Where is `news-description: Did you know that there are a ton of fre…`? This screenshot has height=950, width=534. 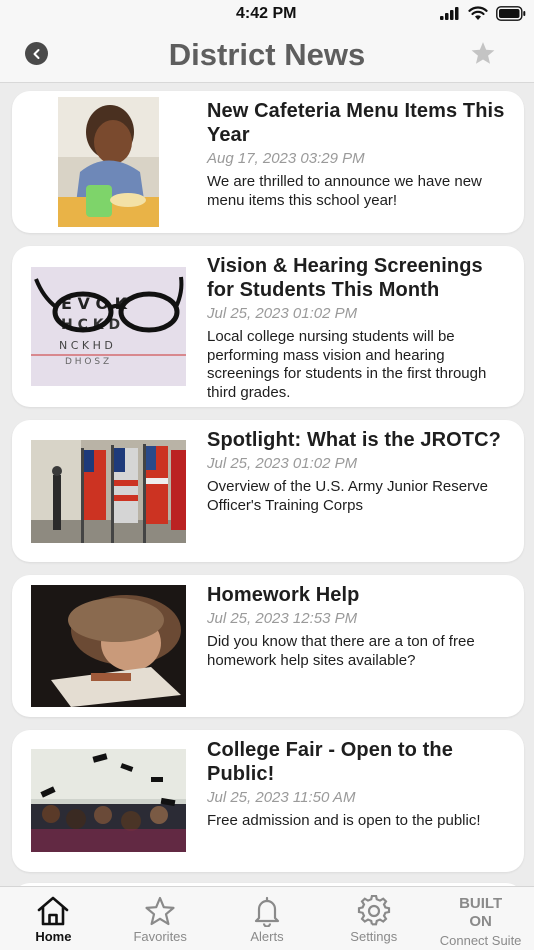 news-description: Did you know that there are a ton of fre… is located at coordinates (341, 651).